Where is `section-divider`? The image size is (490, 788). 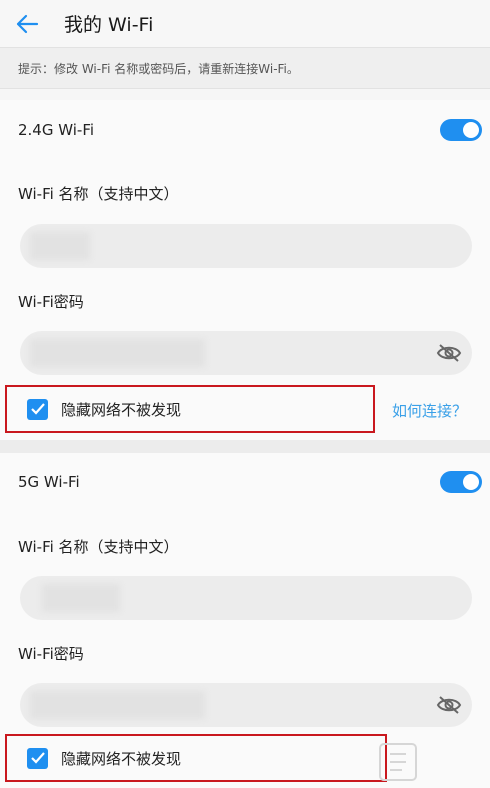 section-divider is located at coordinates (245, 446).